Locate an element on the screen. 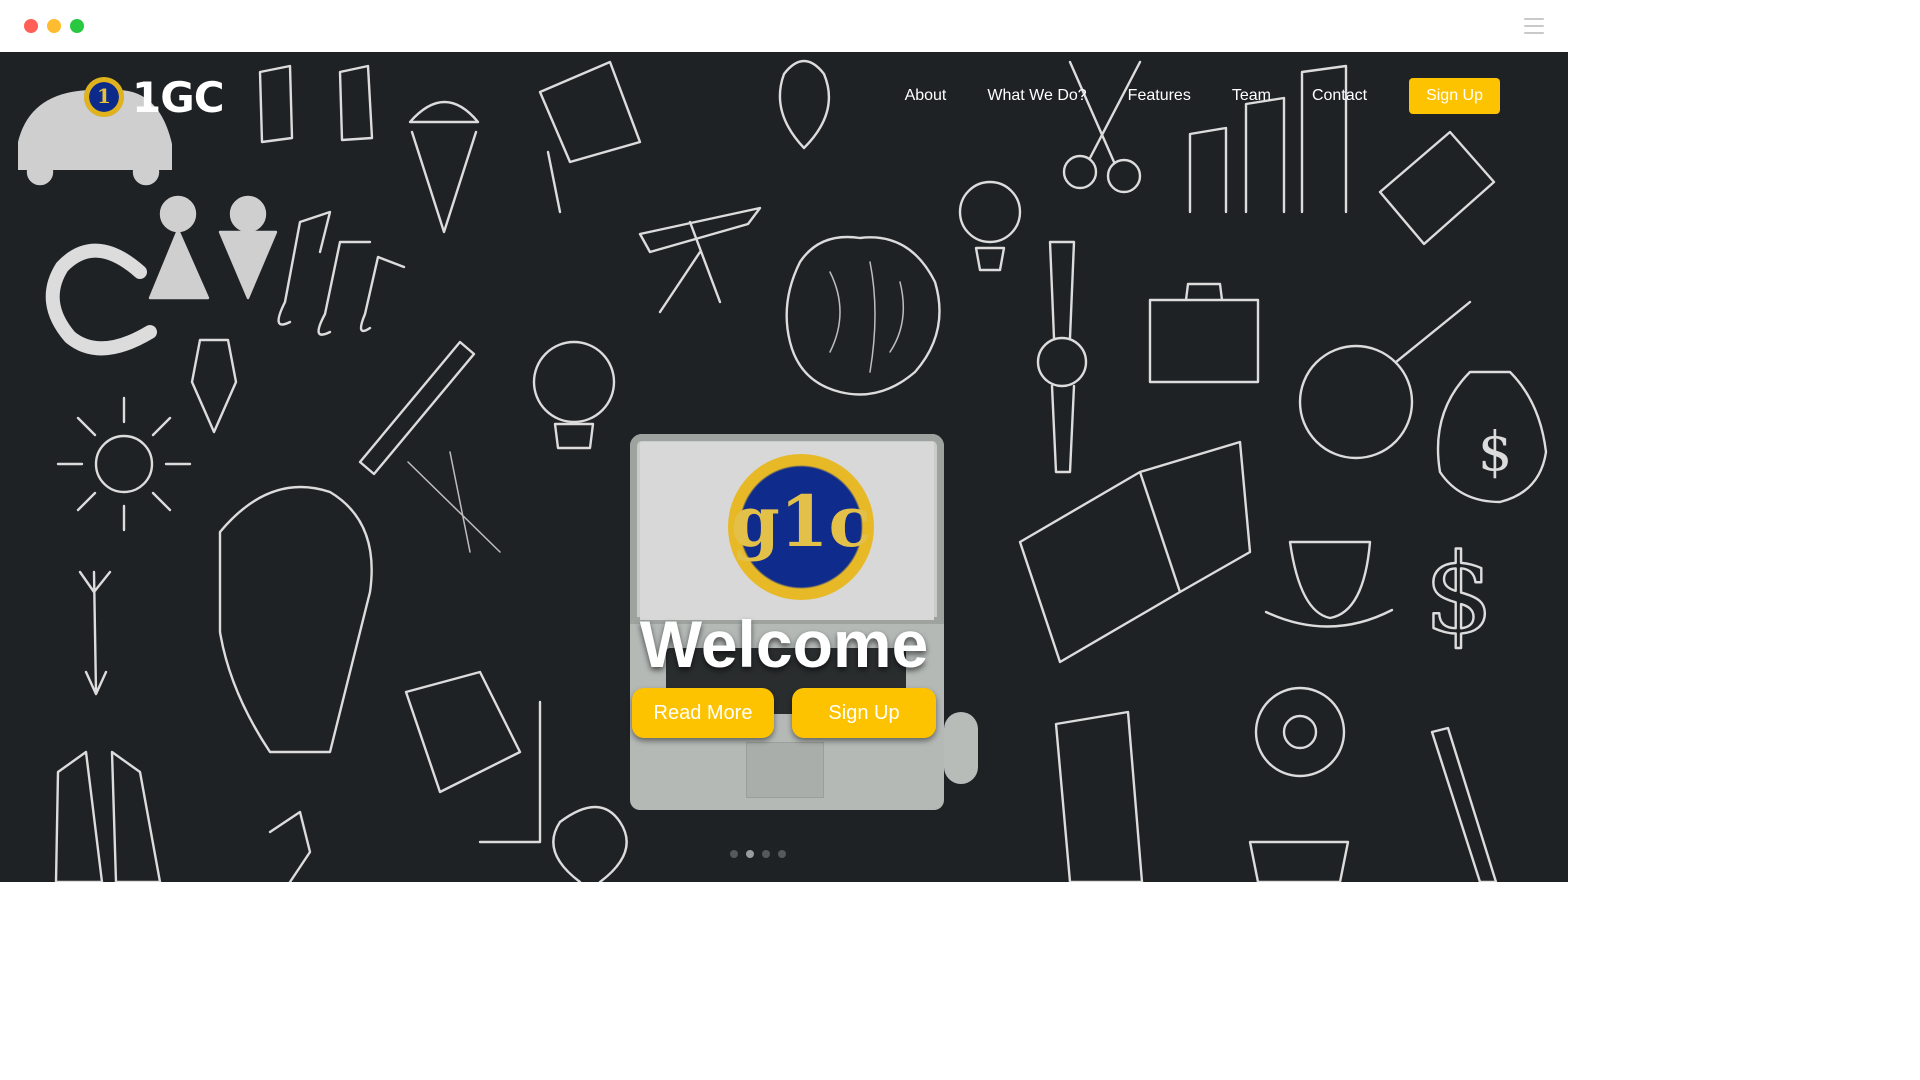 This screenshot has width=1920, height=1080. g1c-emblem-icon: g1c is located at coordinates (801, 527).